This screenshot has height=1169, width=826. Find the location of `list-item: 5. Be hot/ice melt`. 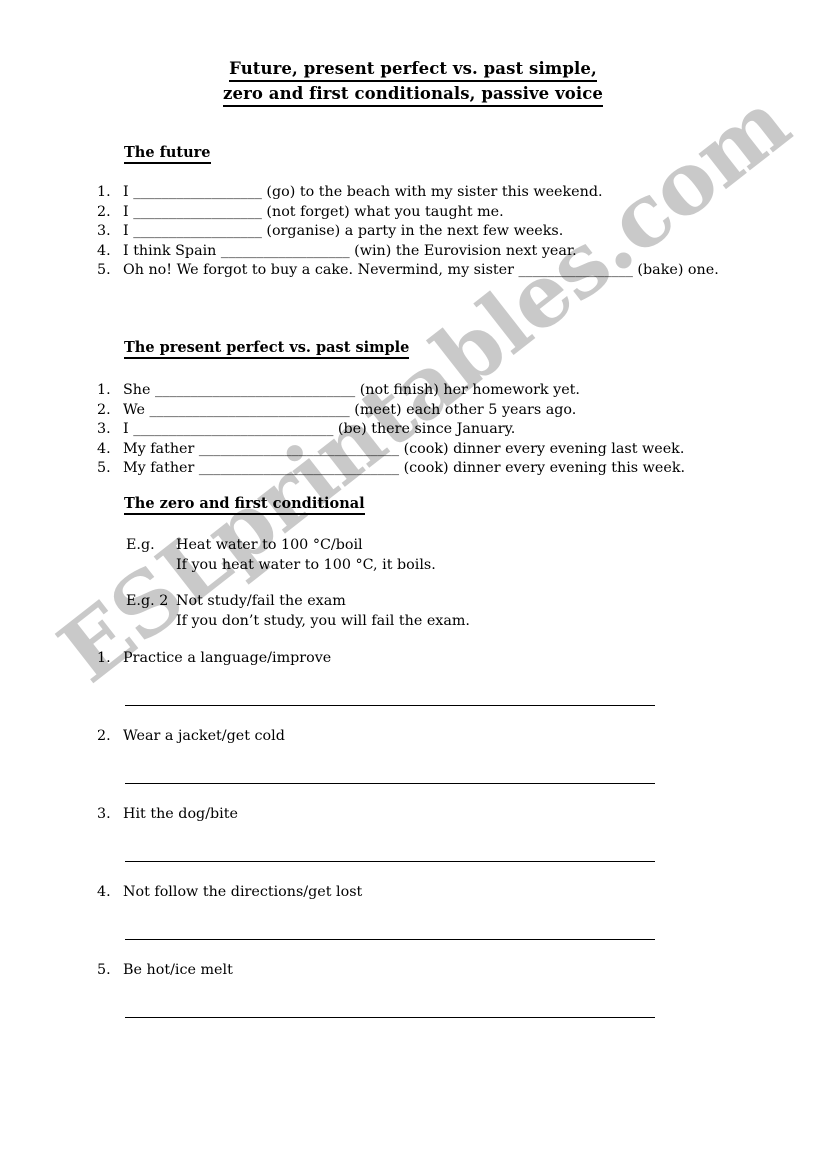

list-item: 5. Be hot/ice melt is located at coordinates (165, 971).